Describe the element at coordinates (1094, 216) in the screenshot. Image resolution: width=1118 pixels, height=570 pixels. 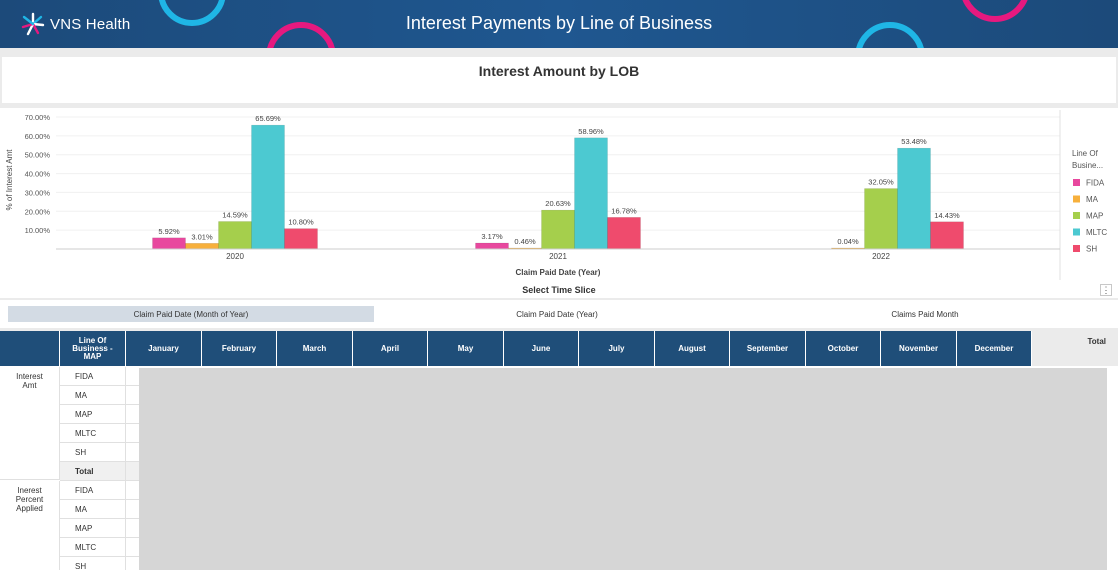
I see `legend-label: MAP` at that location.